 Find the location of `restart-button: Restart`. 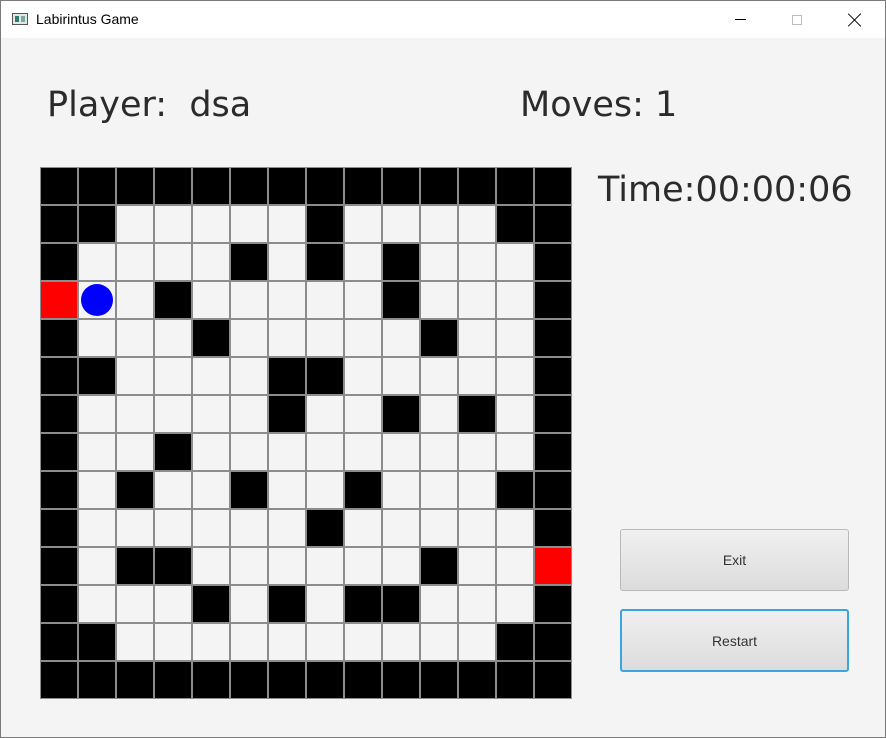

restart-button: Restart is located at coordinates (734, 640).